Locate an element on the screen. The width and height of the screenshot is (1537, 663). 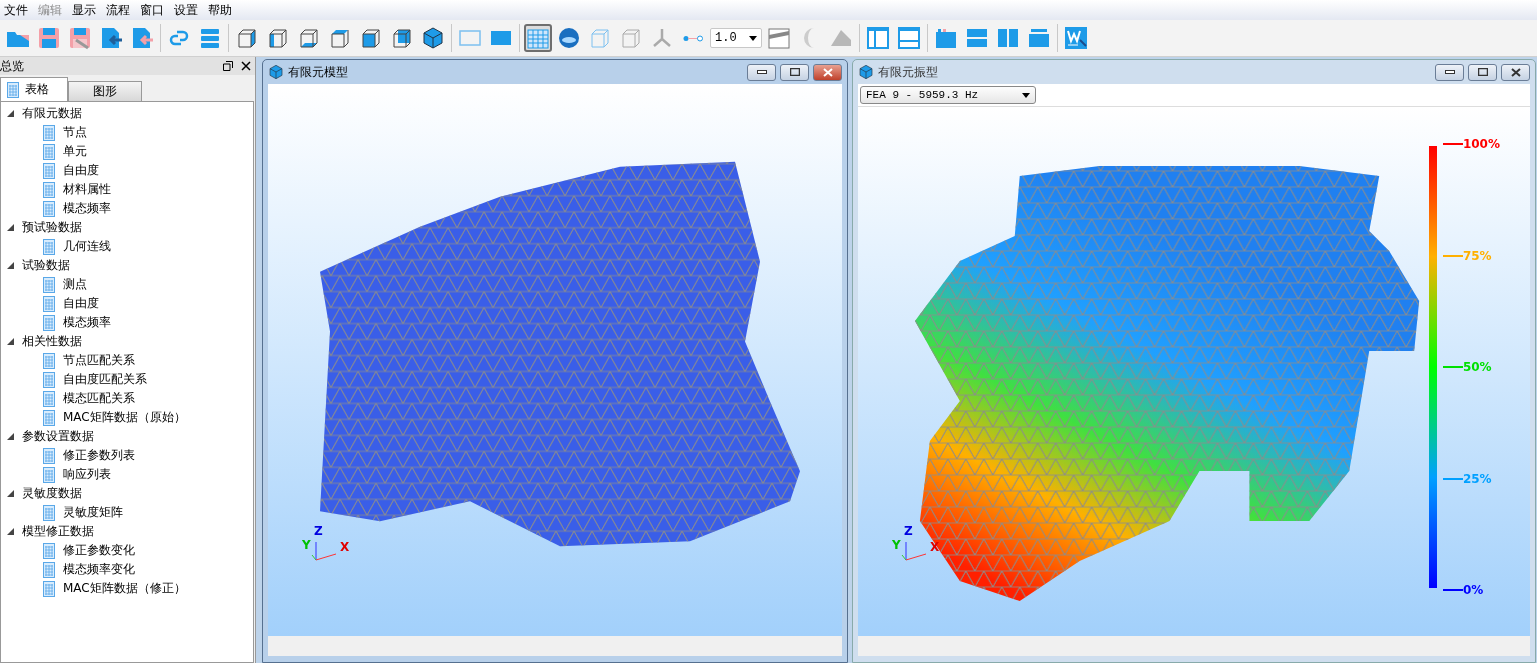
report-icon is located at coordinates (1076, 38).